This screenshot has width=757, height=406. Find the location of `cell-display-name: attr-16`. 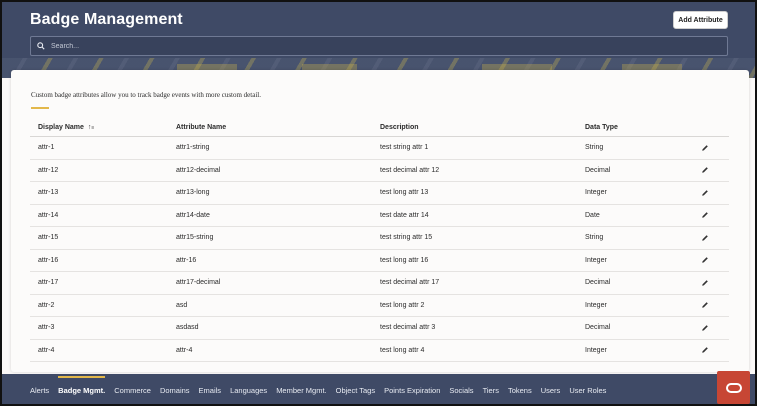

cell-display-name: attr-16 is located at coordinates (48, 260).